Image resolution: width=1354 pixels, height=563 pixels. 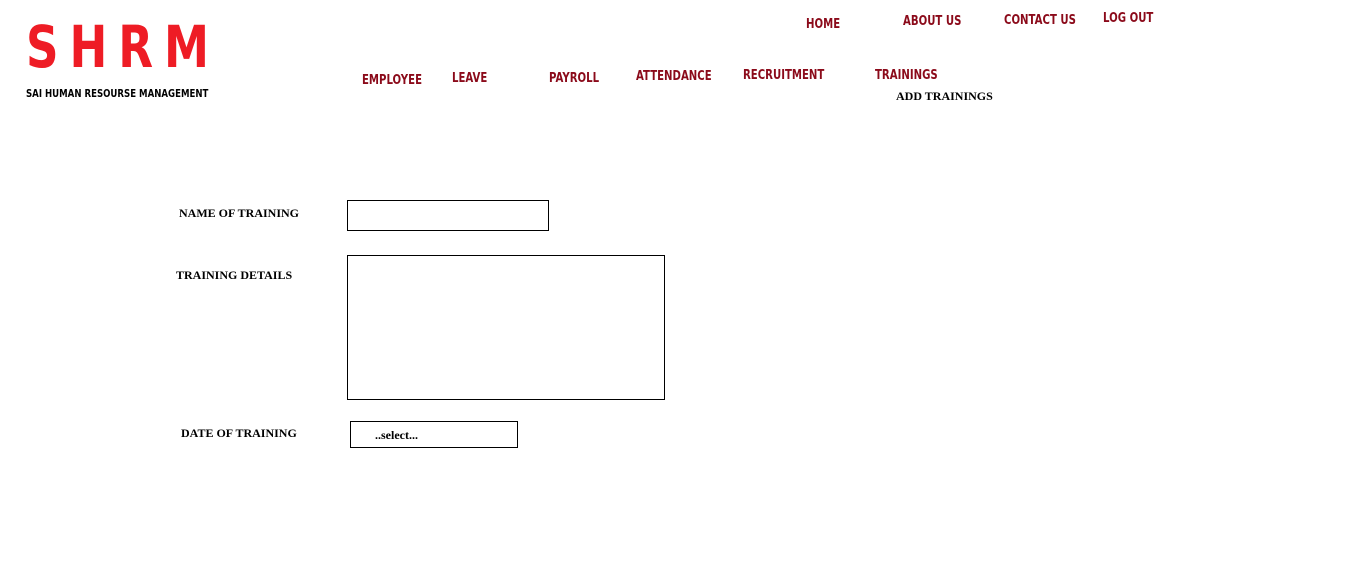 What do you see at coordinates (932, 21) in the screenshot?
I see `nav-about-us-link: ABOUT US` at bounding box center [932, 21].